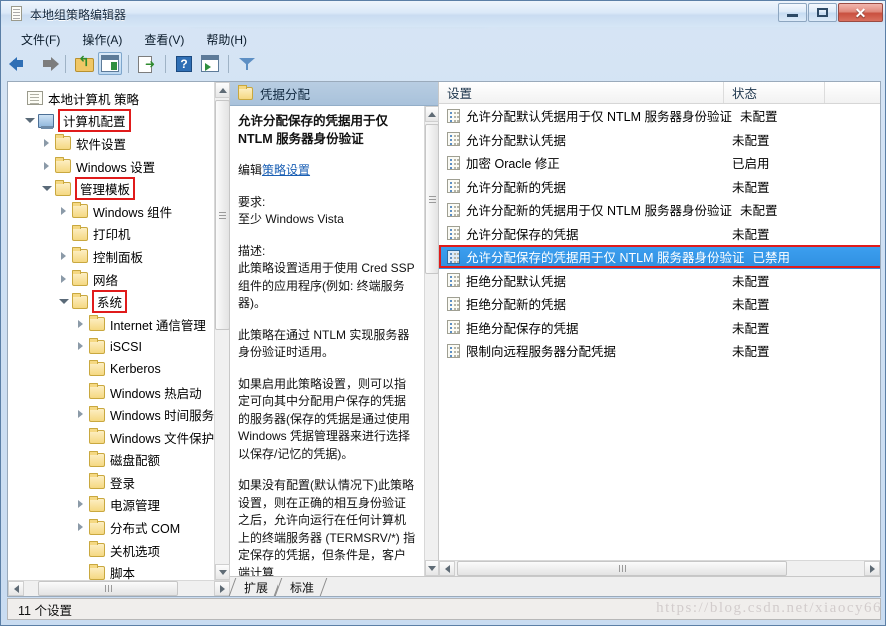 This screenshot has width=886, height=626. Describe the element at coordinates (110, 302) in the screenshot. I see `tree-item-label: 系统` at that location.